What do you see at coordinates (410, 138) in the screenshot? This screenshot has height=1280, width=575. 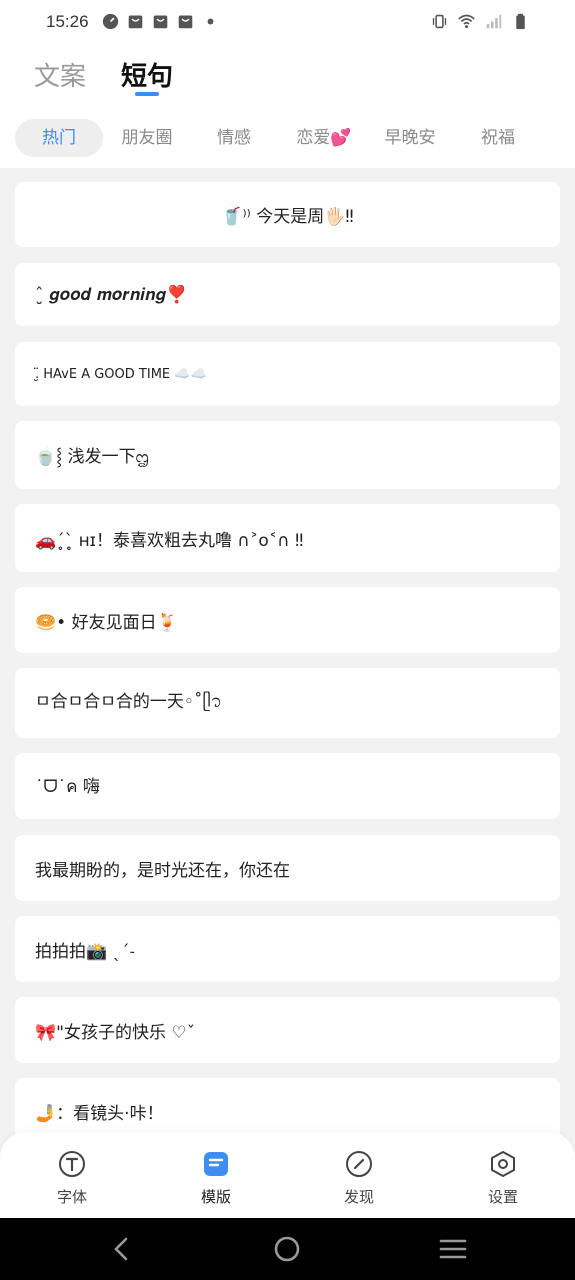 I see `category-morning-night: 早晚安` at bounding box center [410, 138].